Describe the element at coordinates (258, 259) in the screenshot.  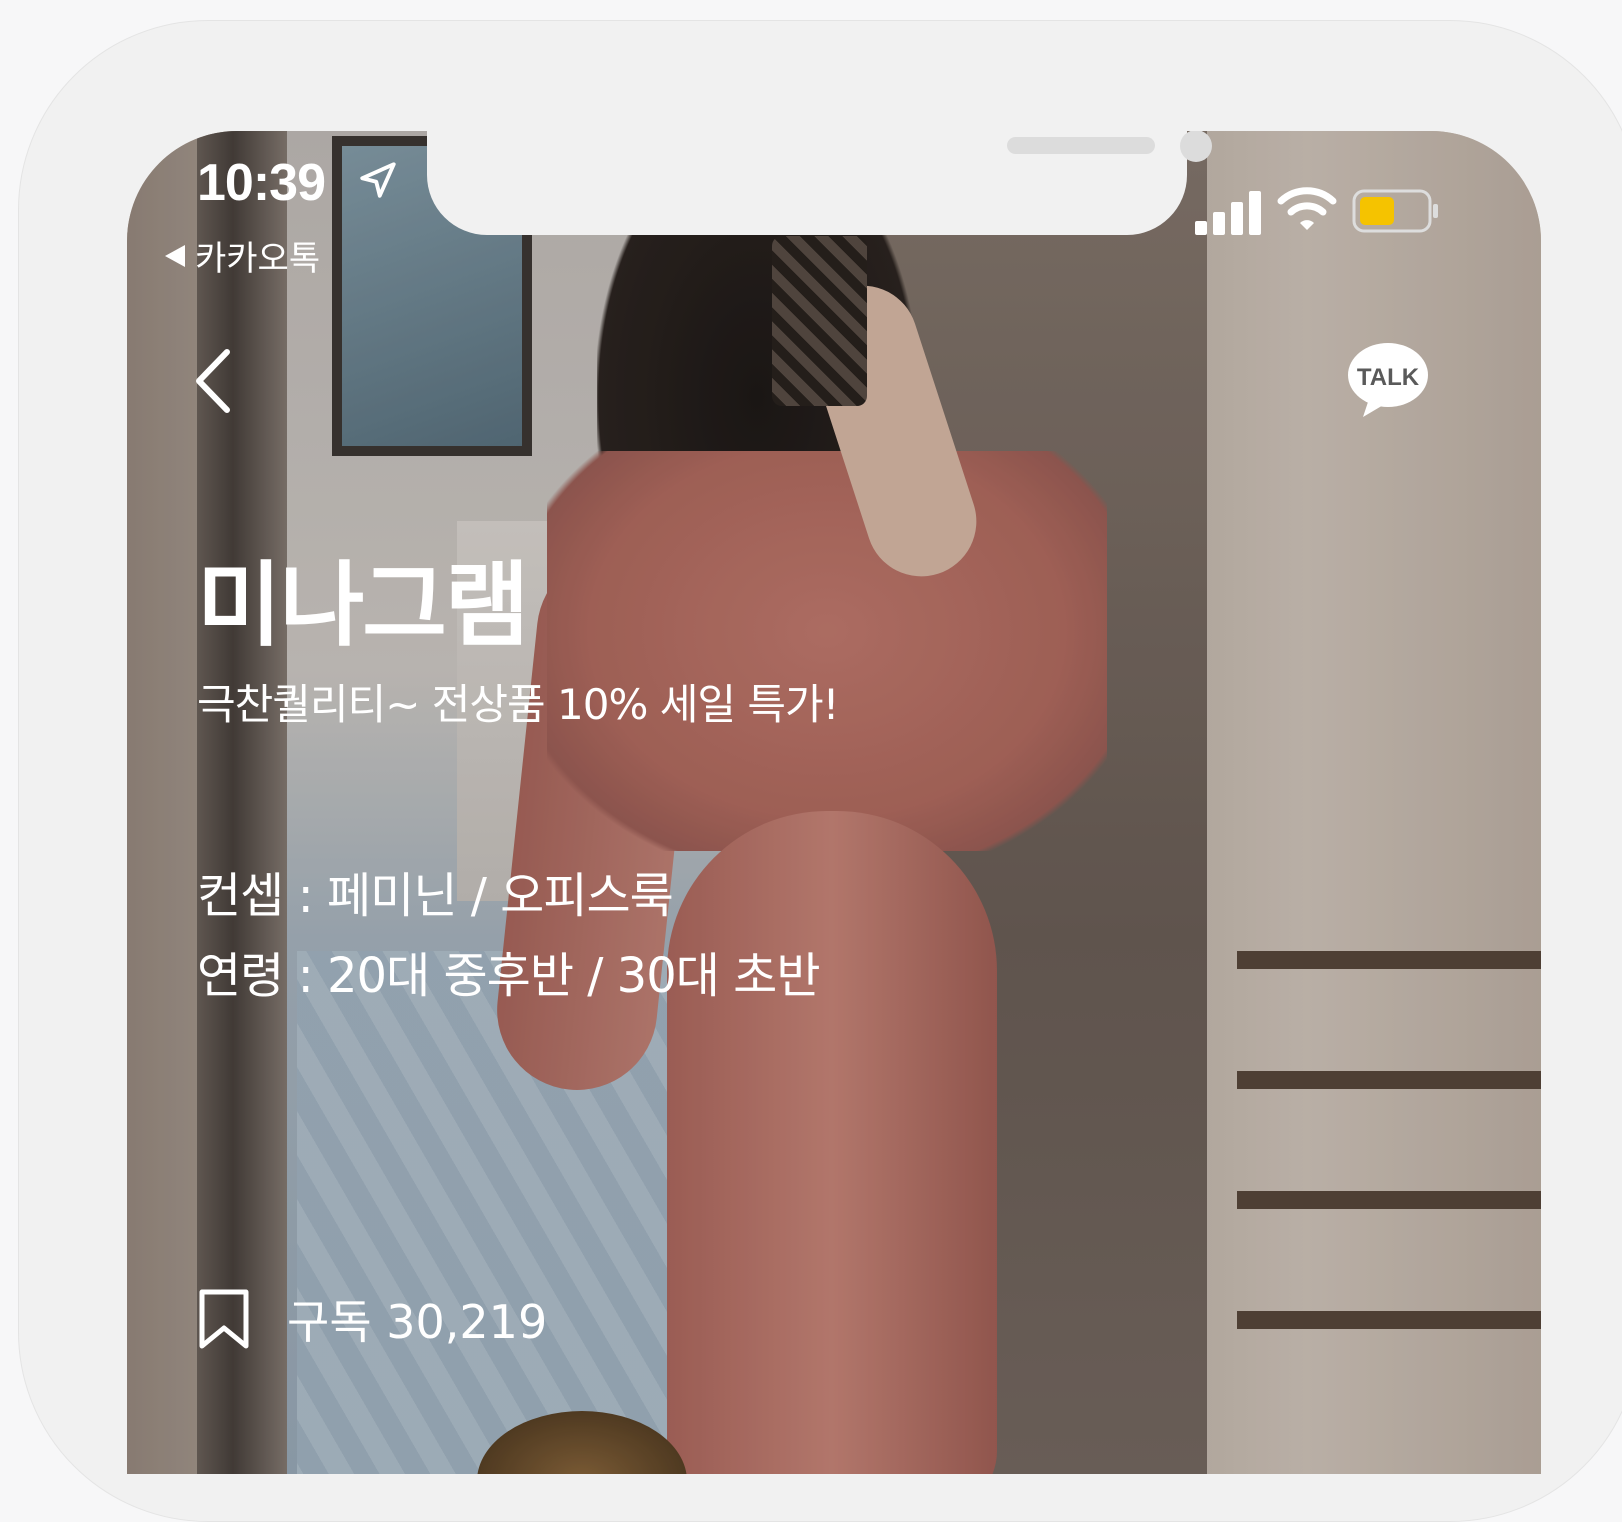
I see `back-app-label: 카카오톡` at that location.